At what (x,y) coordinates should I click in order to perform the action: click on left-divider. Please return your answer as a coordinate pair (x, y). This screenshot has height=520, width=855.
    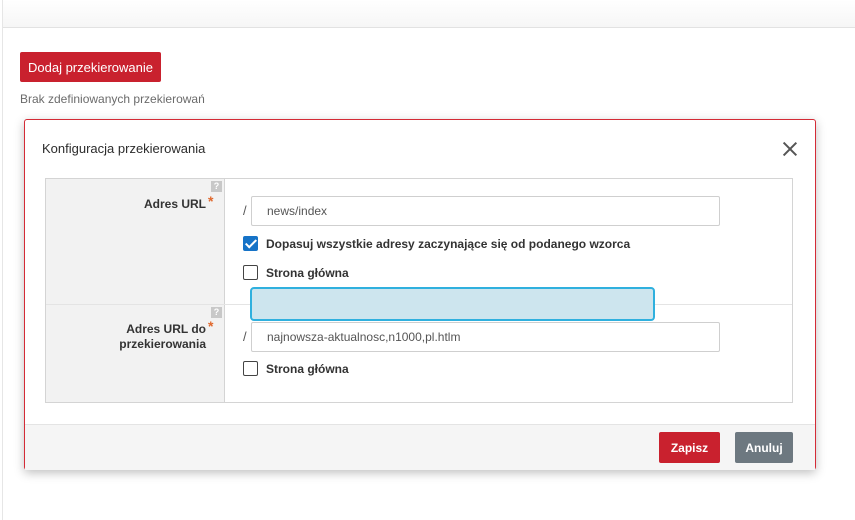
    Looking at the image, I should click on (2, 260).